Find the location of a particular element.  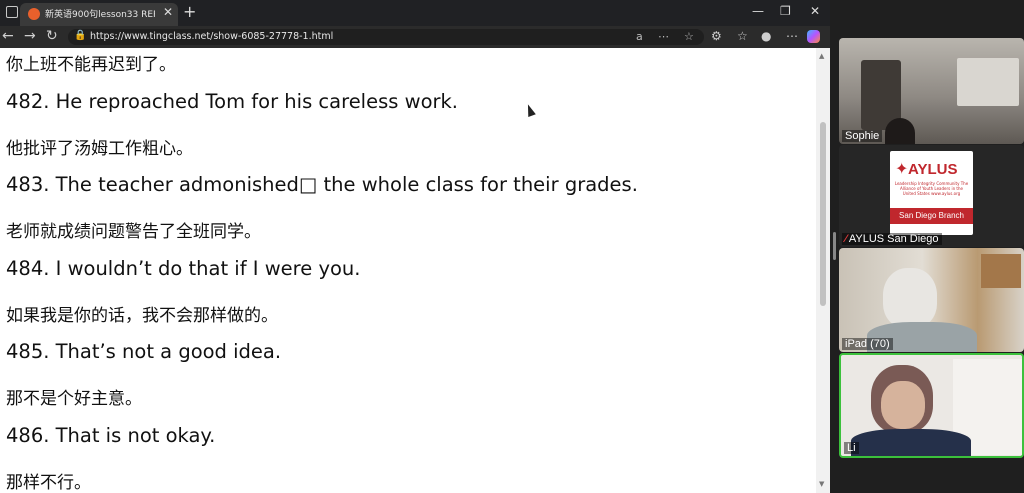

chinese-line: 他批评了汤姆工作粗心。 is located at coordinates (99, 149).